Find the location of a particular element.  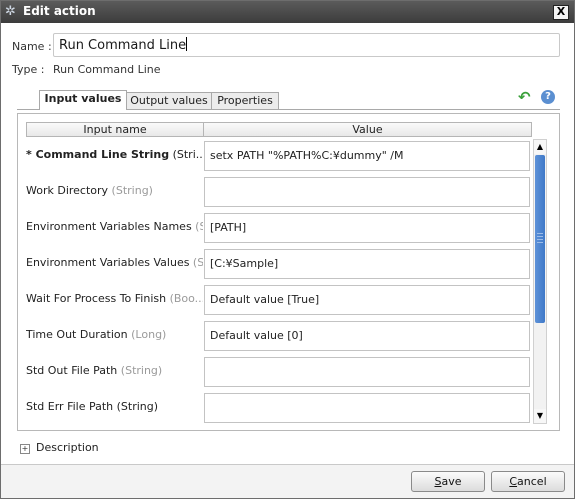

name-label: Name : is located at coordinates (32, 46).